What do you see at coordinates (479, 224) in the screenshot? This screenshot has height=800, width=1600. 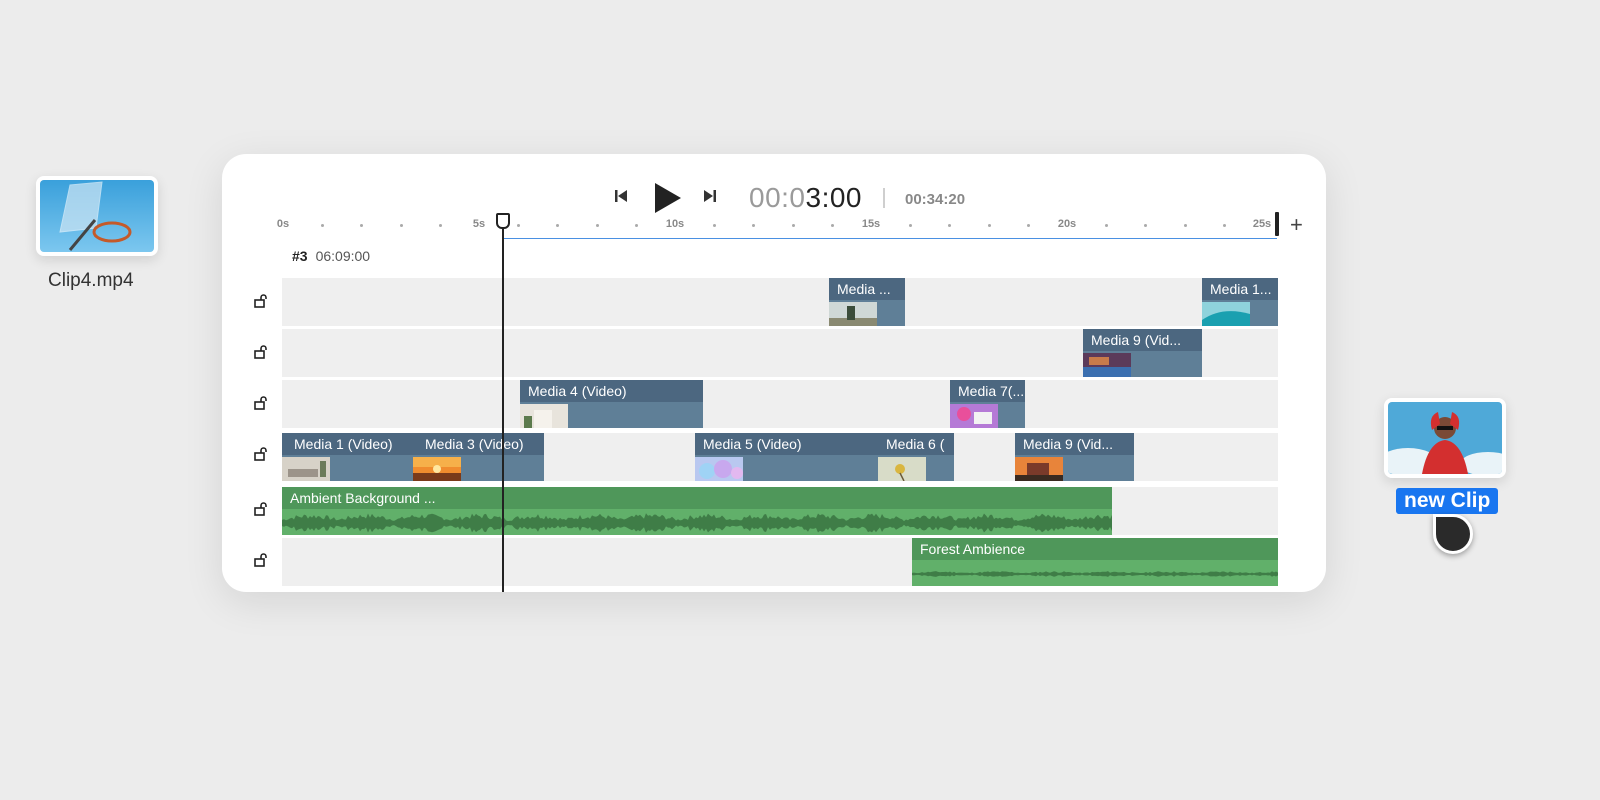 I see `ruler-label: 5s` at bounding box center [479, 224].